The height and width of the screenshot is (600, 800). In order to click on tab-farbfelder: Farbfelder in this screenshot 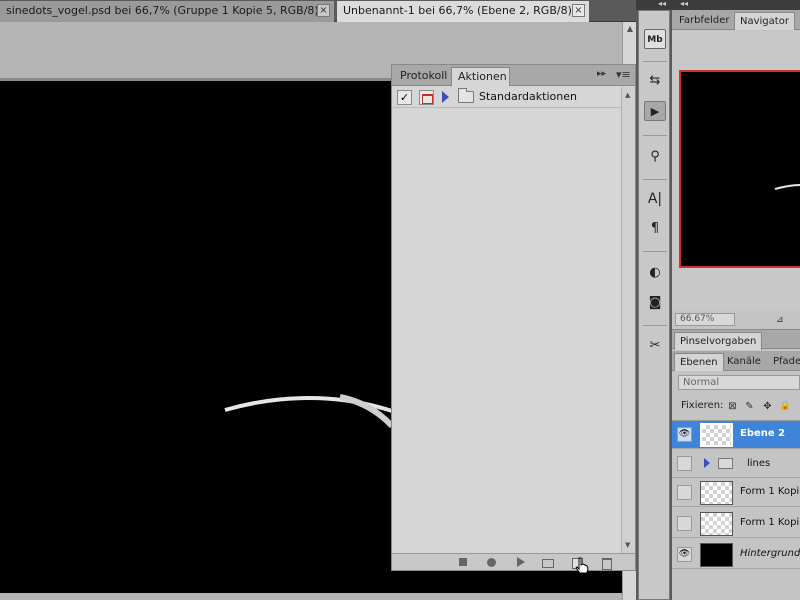, I will do `click(704, 21)`.